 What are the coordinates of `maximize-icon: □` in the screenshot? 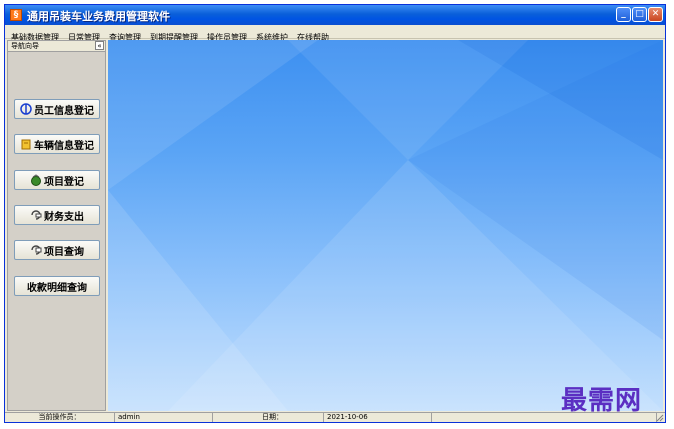 It's located at (639, 14).